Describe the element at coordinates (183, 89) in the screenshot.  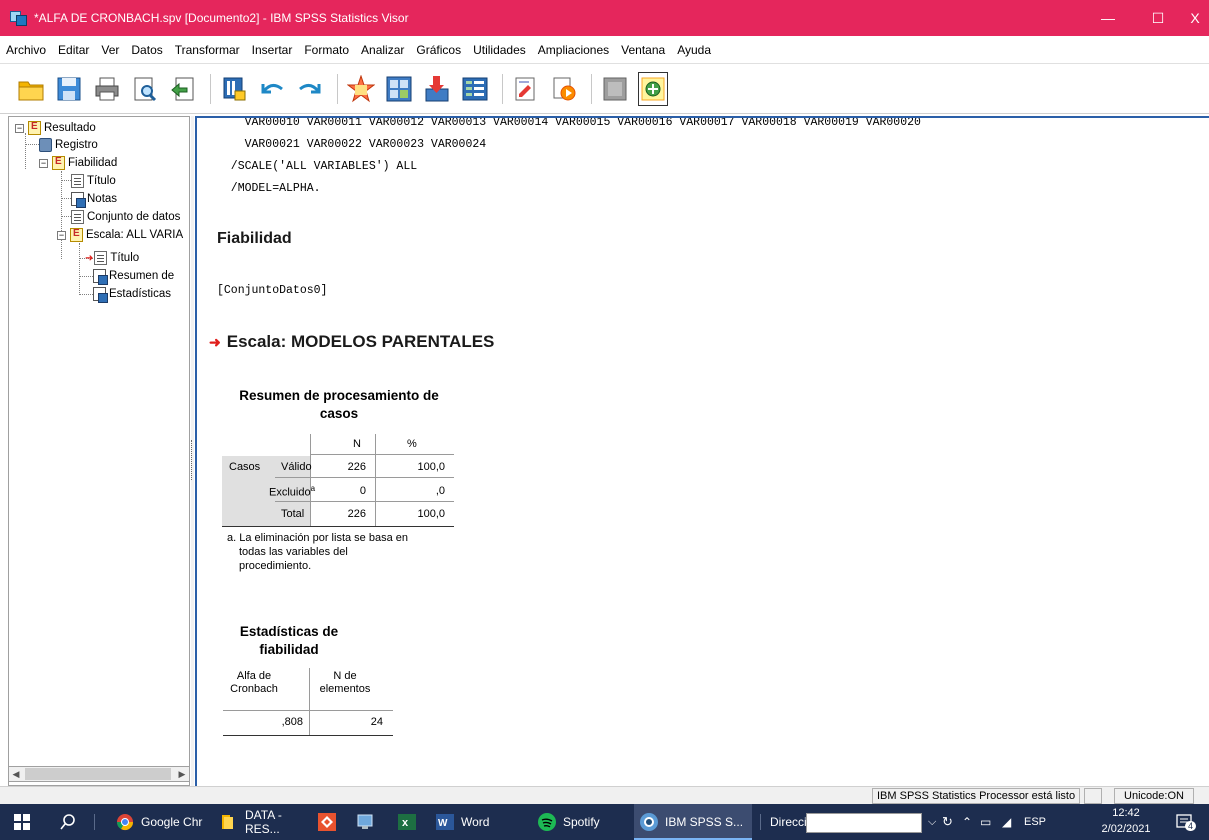
I see `export-icon` at that location.